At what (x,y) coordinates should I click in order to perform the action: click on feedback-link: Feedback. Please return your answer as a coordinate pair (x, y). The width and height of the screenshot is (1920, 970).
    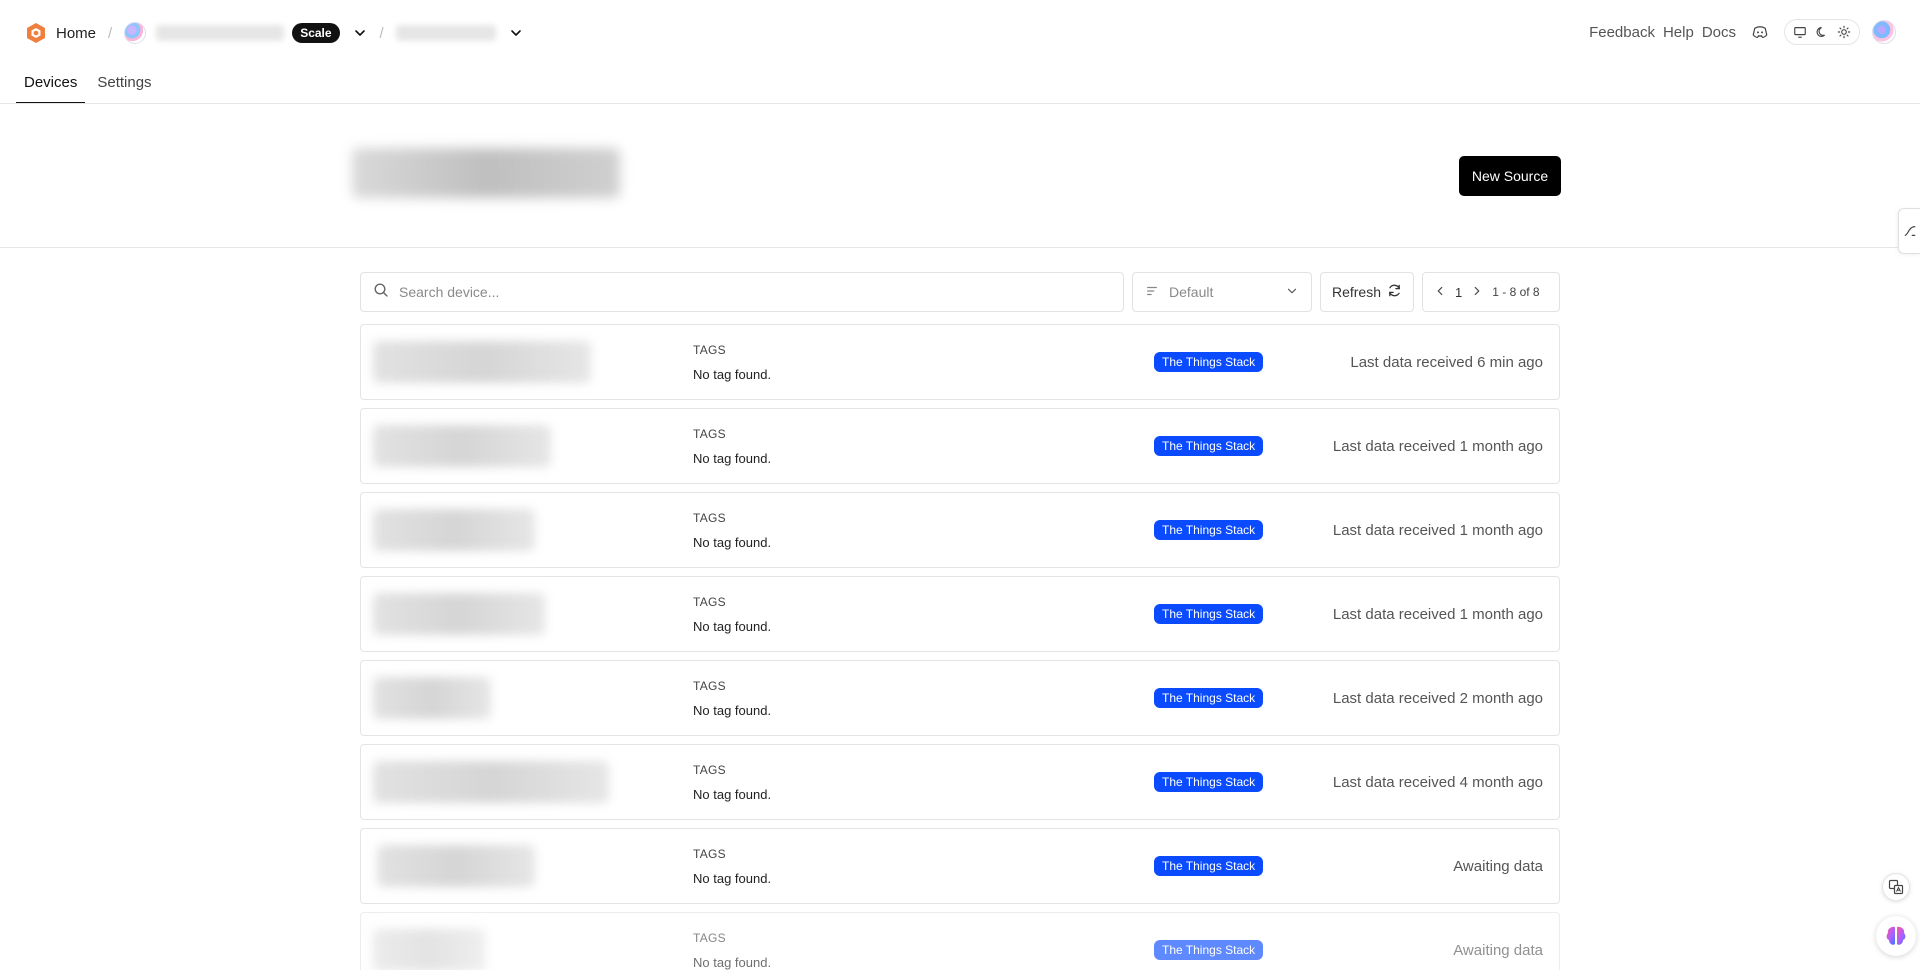
    Looking at the image, I should click on (1622, 32).